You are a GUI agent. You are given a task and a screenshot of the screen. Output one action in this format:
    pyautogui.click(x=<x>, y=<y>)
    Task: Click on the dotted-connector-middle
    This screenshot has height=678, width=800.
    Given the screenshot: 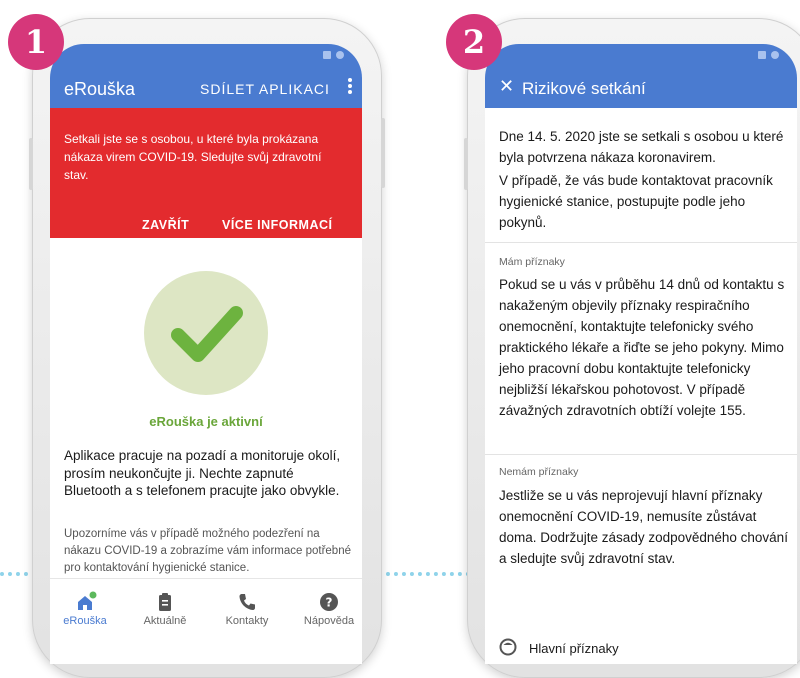 What is the action you would take?
    pyautogui.click(x=420, y=574)
    